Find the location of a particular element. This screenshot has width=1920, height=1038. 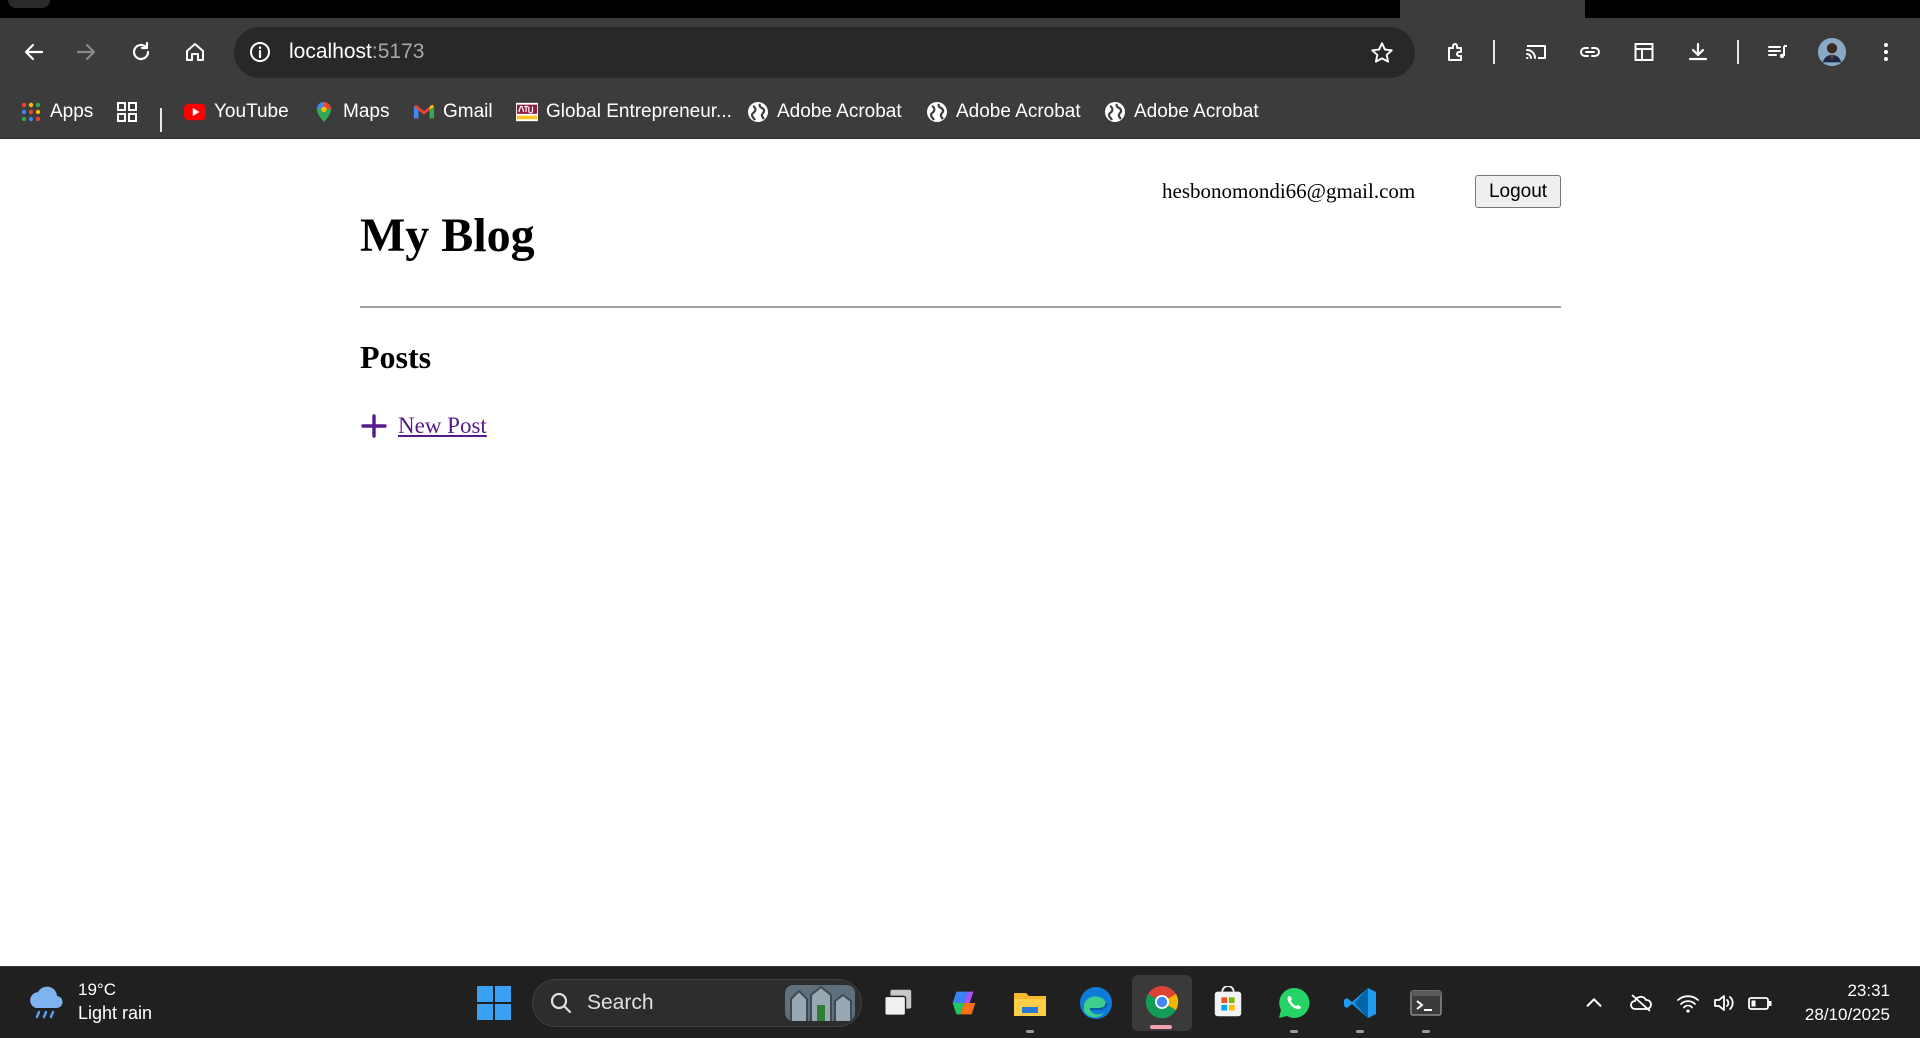

wifi-status is located at coordinates (1688, 1003).